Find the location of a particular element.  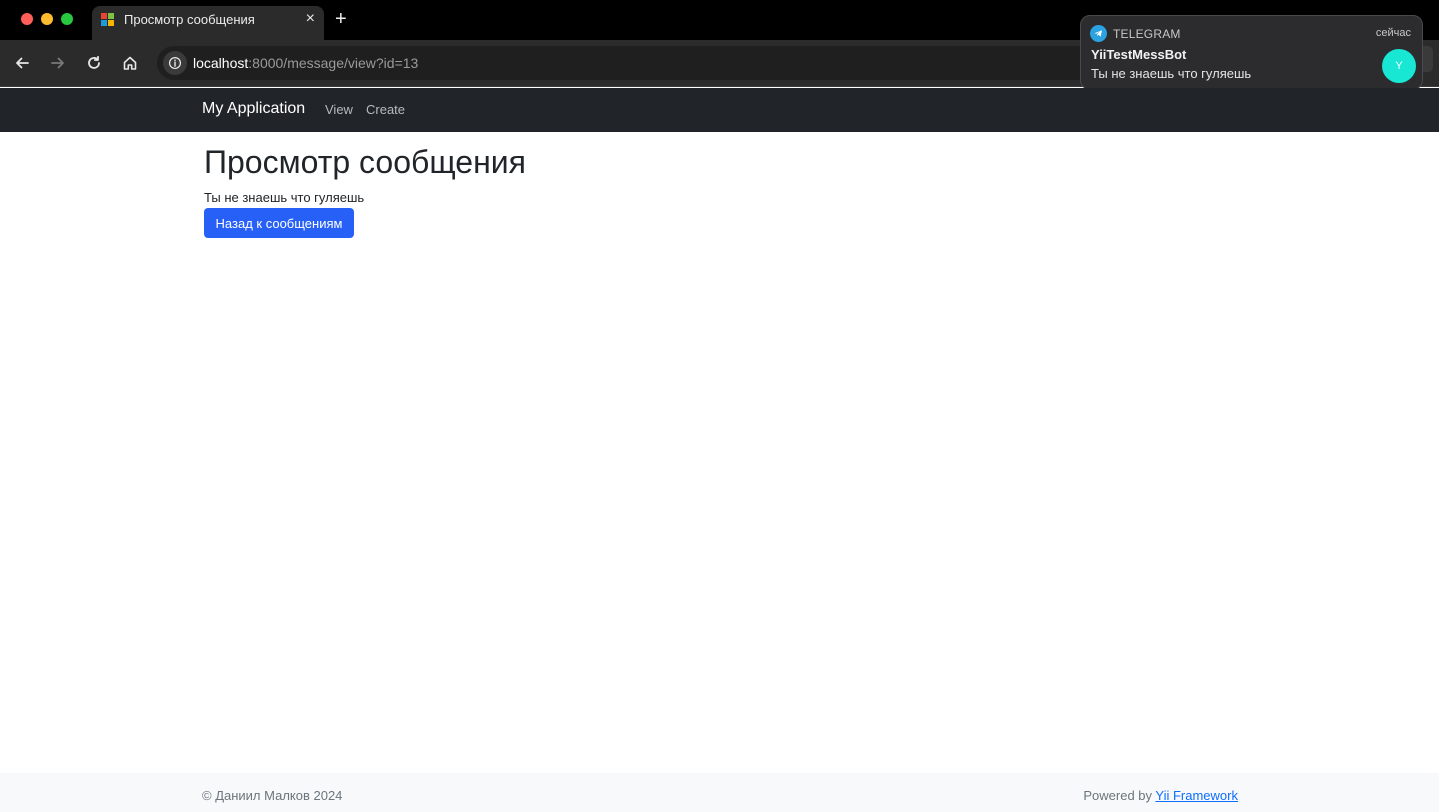

footer-copyright: © Даниил Малков 2024 is located at coordinates (272, 795).